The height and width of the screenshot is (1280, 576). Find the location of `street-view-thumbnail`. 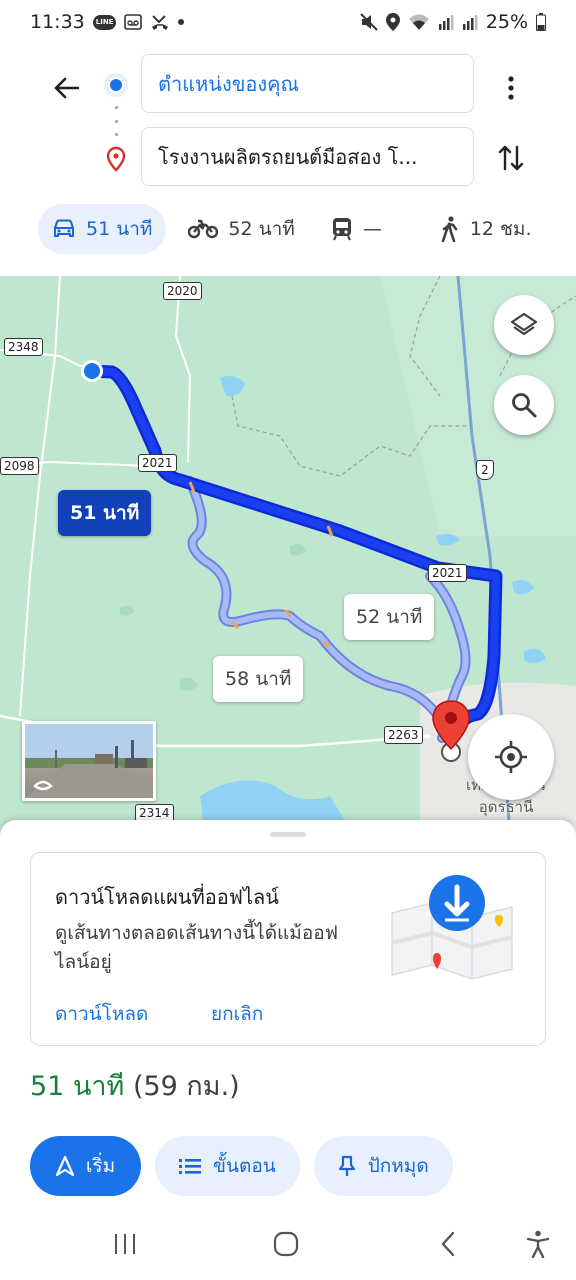

street-view-thumbnail is located at coordinates (89, 761).